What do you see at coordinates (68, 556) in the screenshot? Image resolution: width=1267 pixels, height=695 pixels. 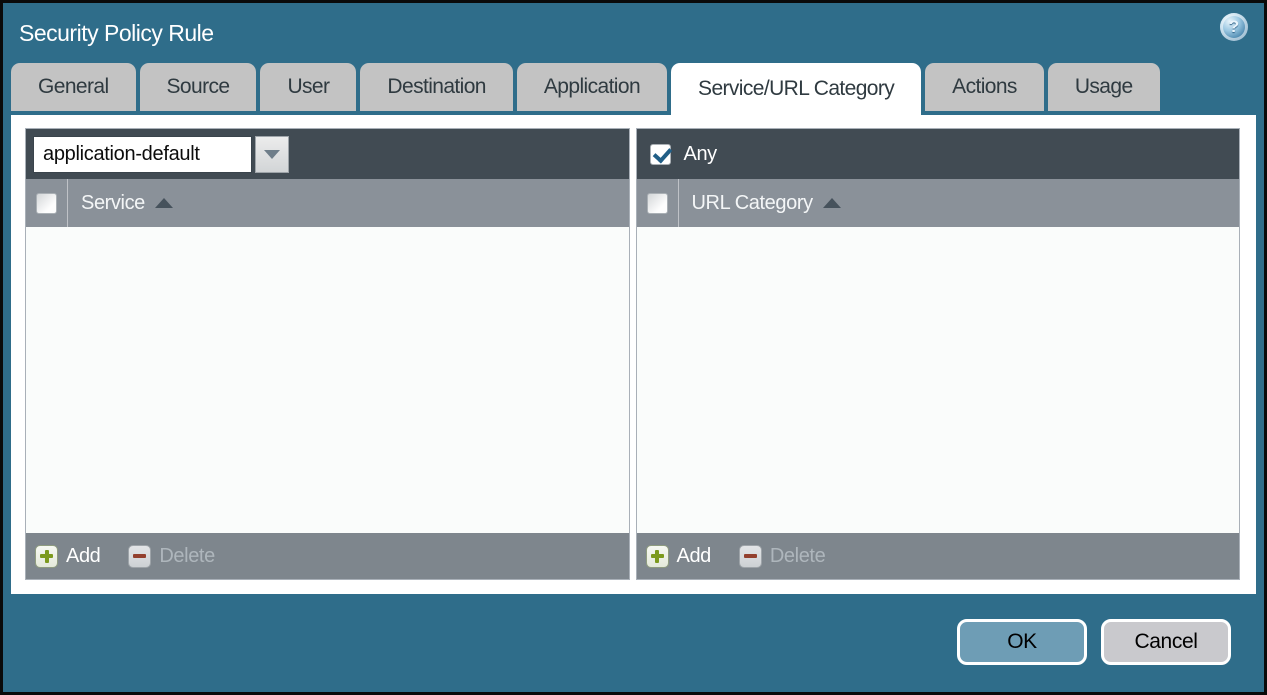 I see `service-add-button: Add` at bounding box center [68, 556].